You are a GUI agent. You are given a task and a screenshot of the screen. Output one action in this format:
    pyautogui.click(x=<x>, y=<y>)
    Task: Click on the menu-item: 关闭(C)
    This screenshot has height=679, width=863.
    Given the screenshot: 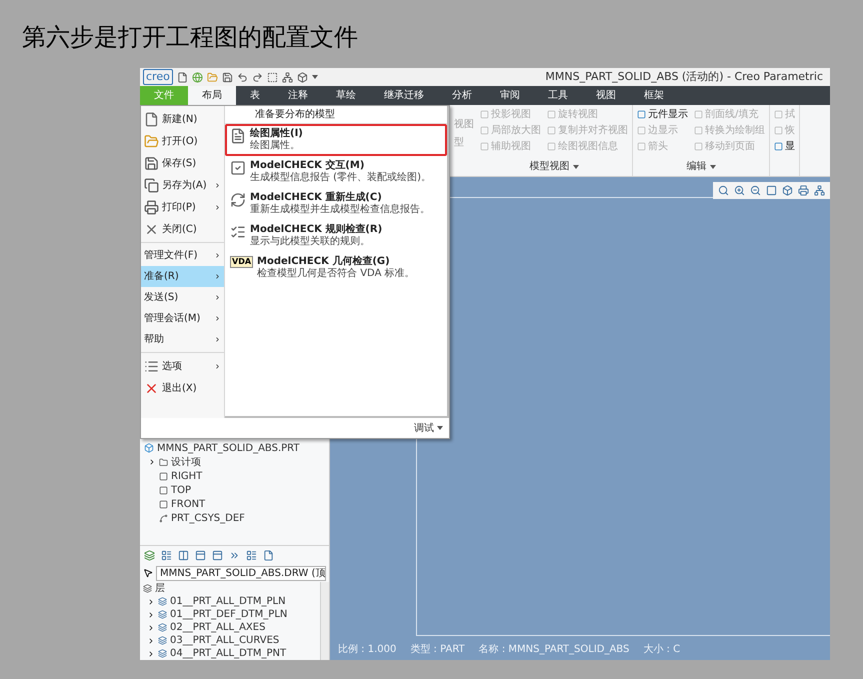 What is the action you would take?
    pyautogui.click(x=182, y=229)
    